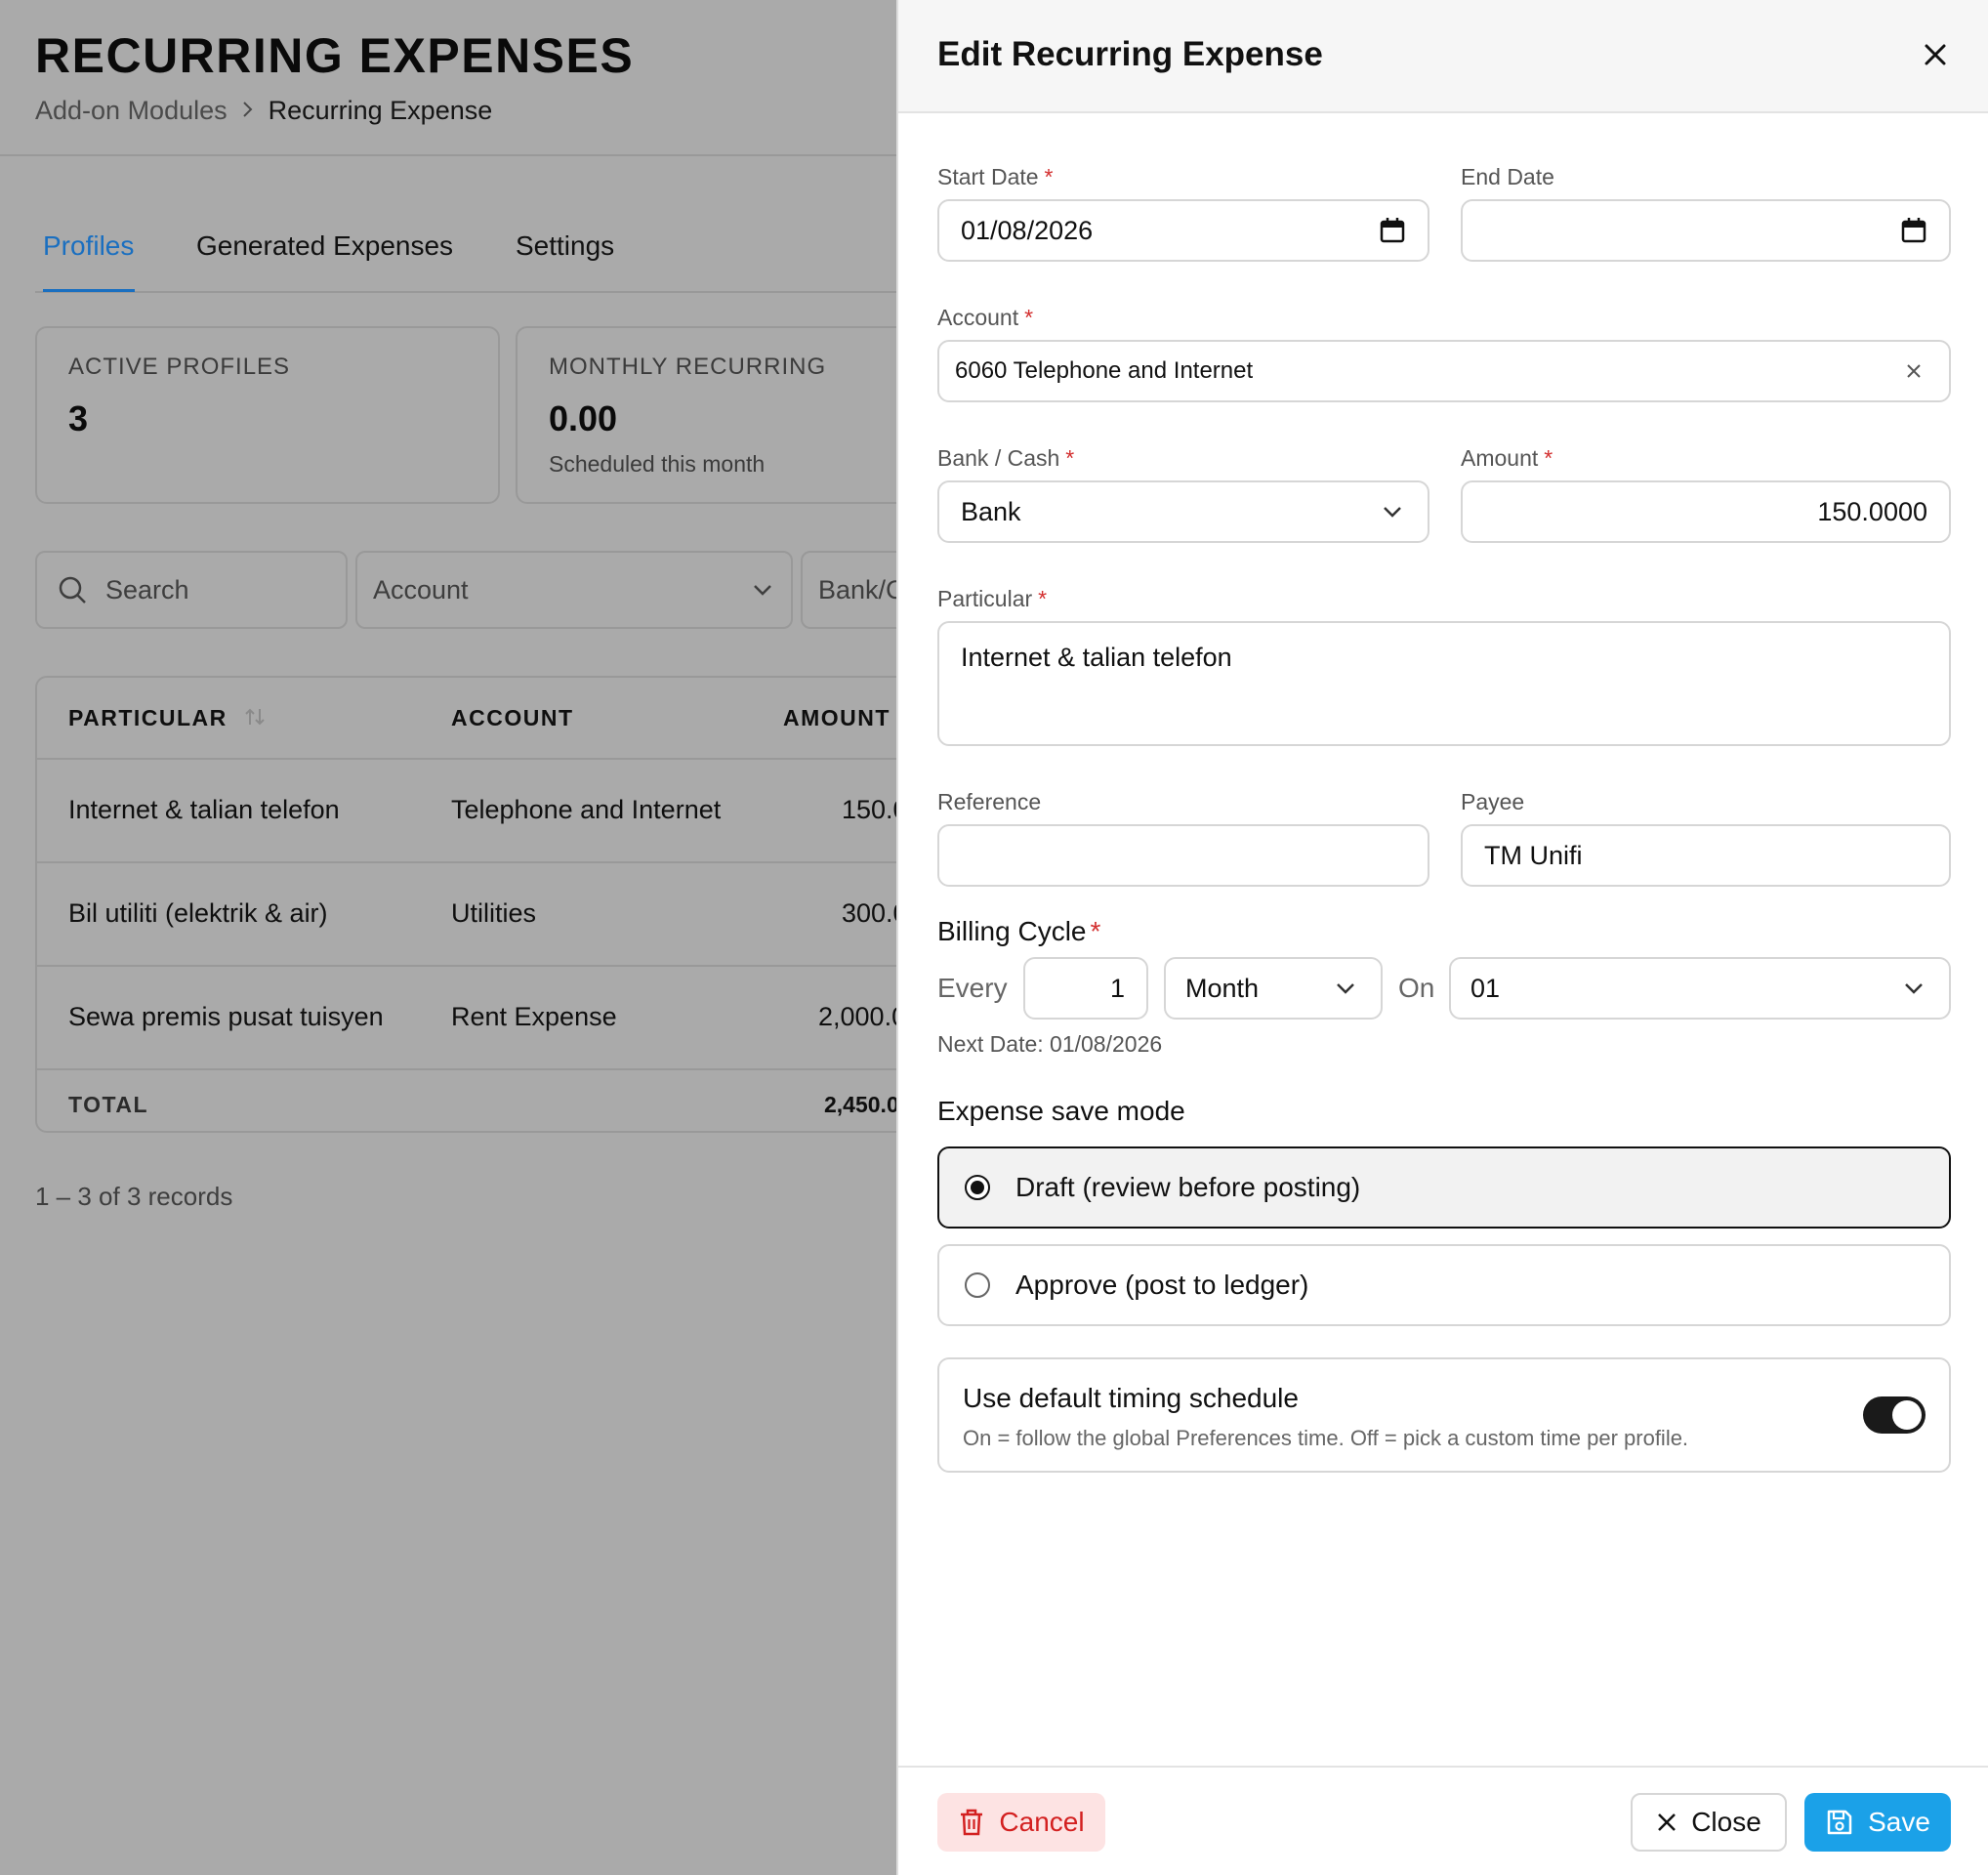  Describe the element at coordinates (466, 1101) in the screenshot. I see `table-total-row: TOTAL 2,450.00` at that location.